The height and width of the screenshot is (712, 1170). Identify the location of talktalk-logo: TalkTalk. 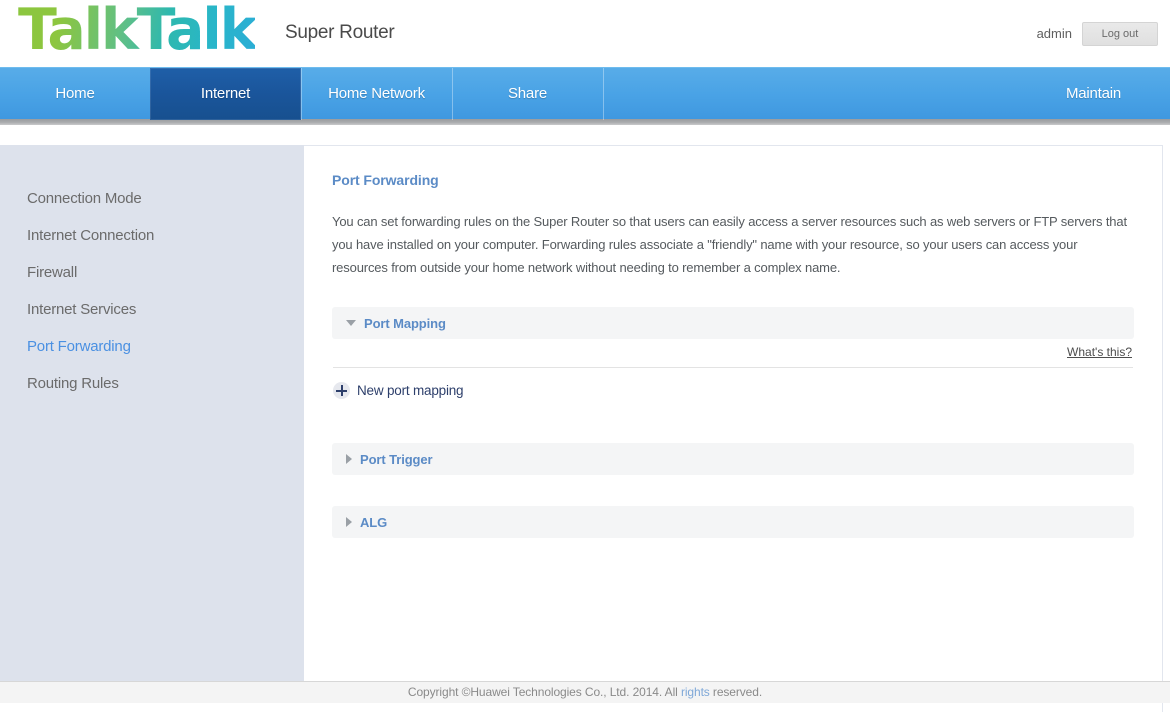
(137, 31).